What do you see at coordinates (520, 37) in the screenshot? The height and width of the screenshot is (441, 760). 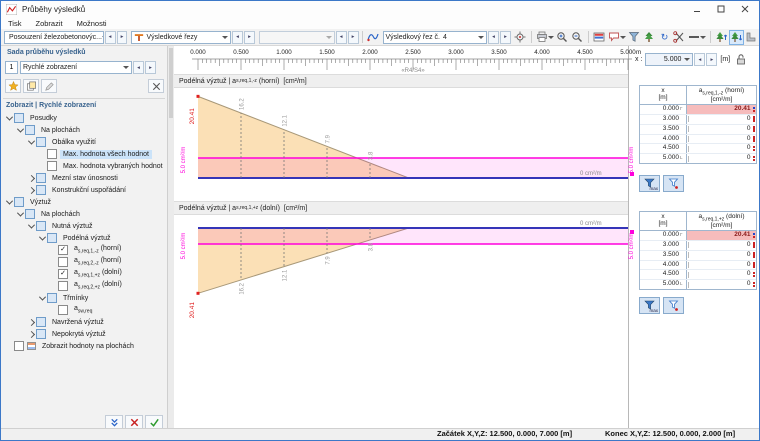 I see `locate-section-button` at bounding box center [520, 37].